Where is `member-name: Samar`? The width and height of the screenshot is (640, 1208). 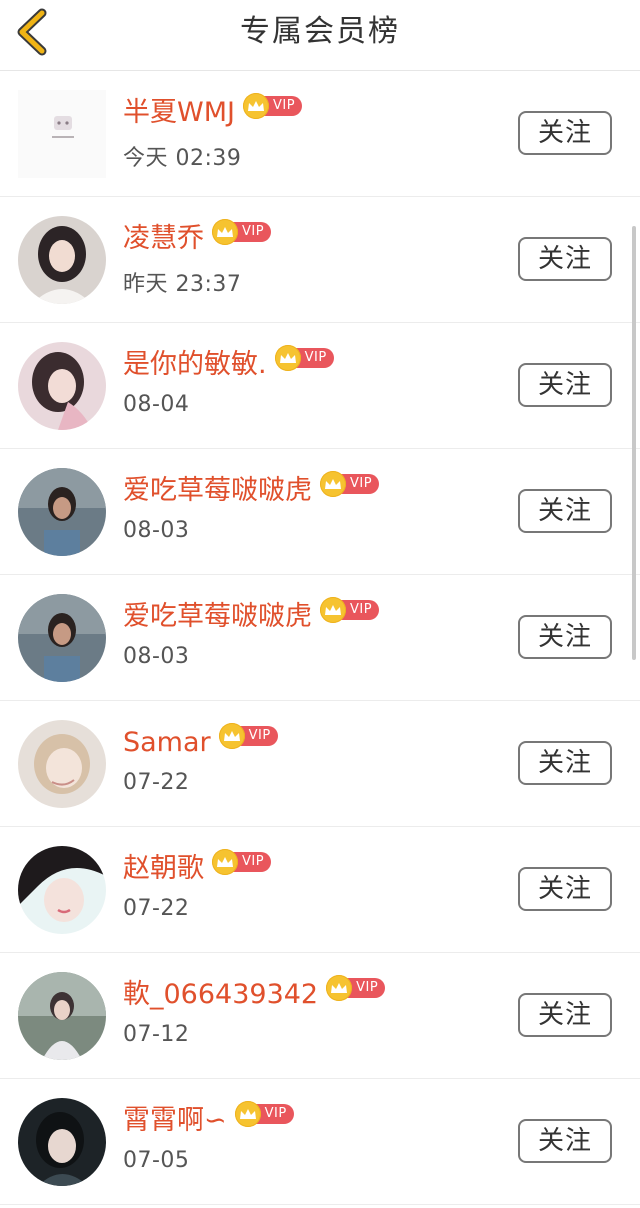 member-name: Samar is located at coordinates (167, 743).